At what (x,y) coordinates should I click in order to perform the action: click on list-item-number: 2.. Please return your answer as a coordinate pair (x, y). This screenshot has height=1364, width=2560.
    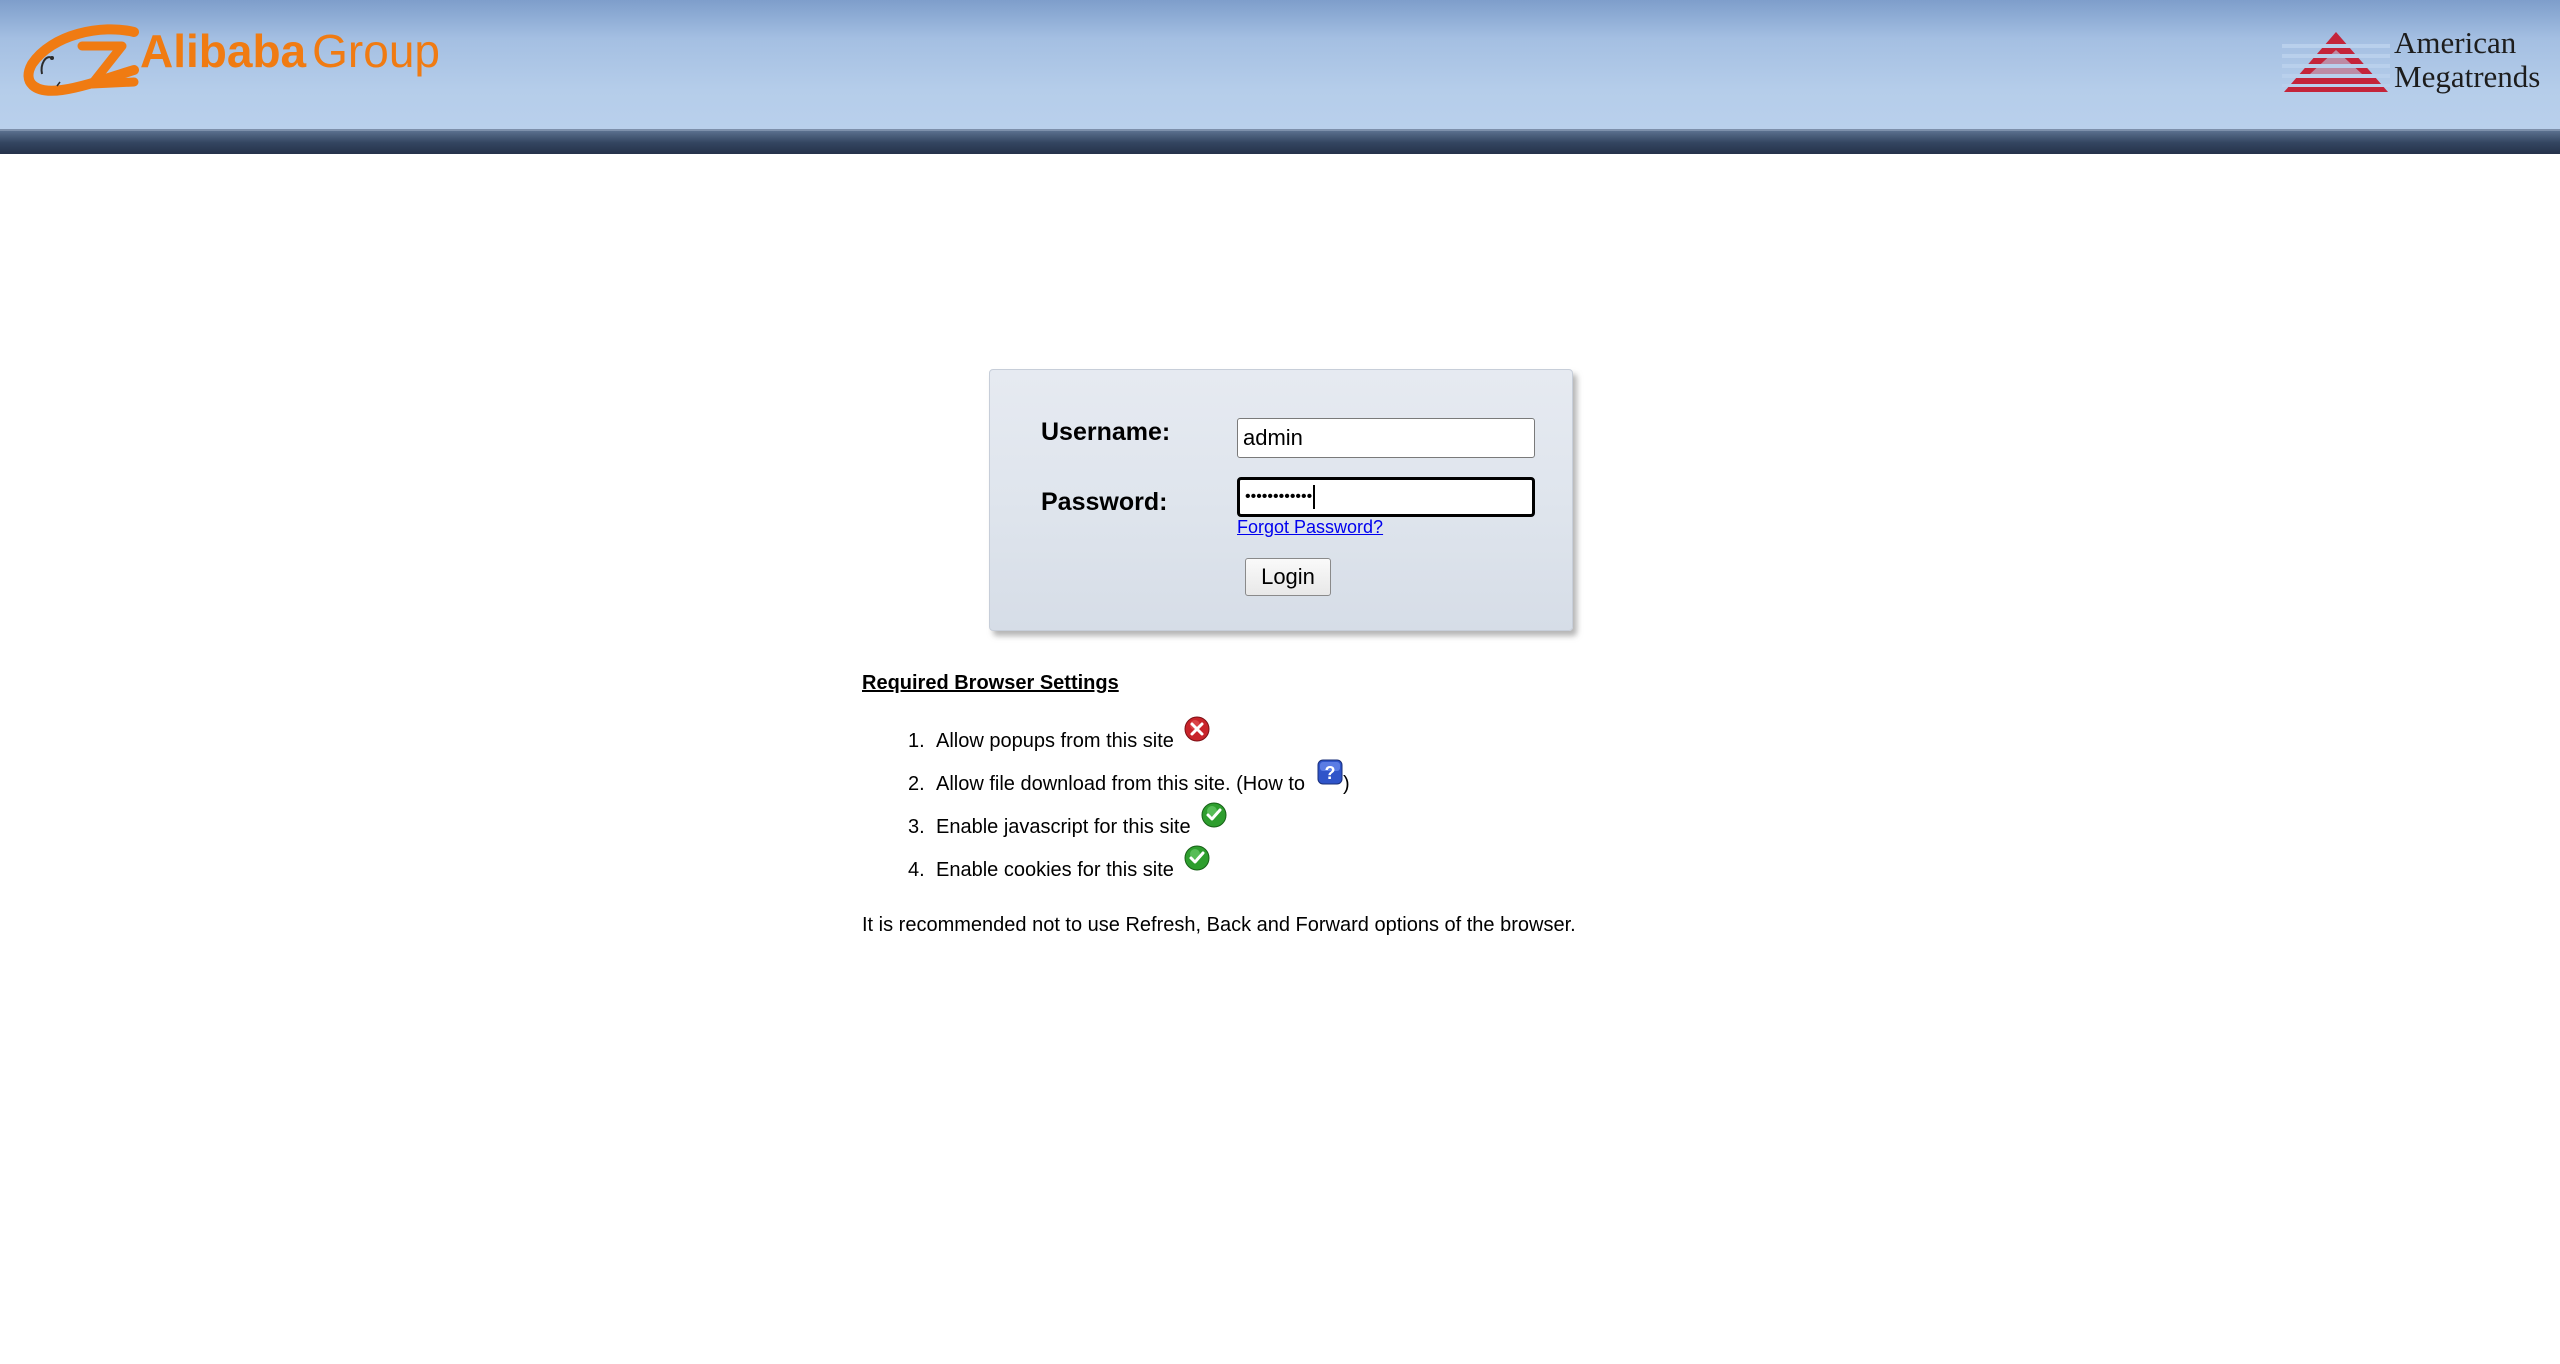
    Looking at the image, I should click on (916, 784).